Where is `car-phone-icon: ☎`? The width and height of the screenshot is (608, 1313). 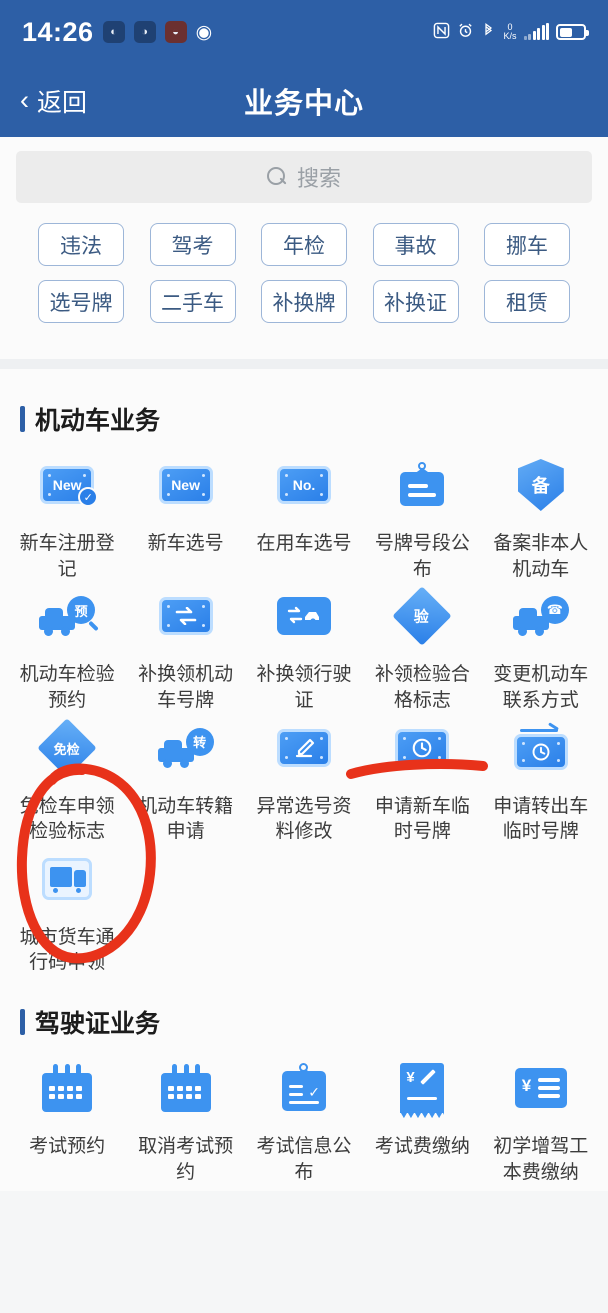
car-phone-icon: ☎ is located at coordinates (540, 616).